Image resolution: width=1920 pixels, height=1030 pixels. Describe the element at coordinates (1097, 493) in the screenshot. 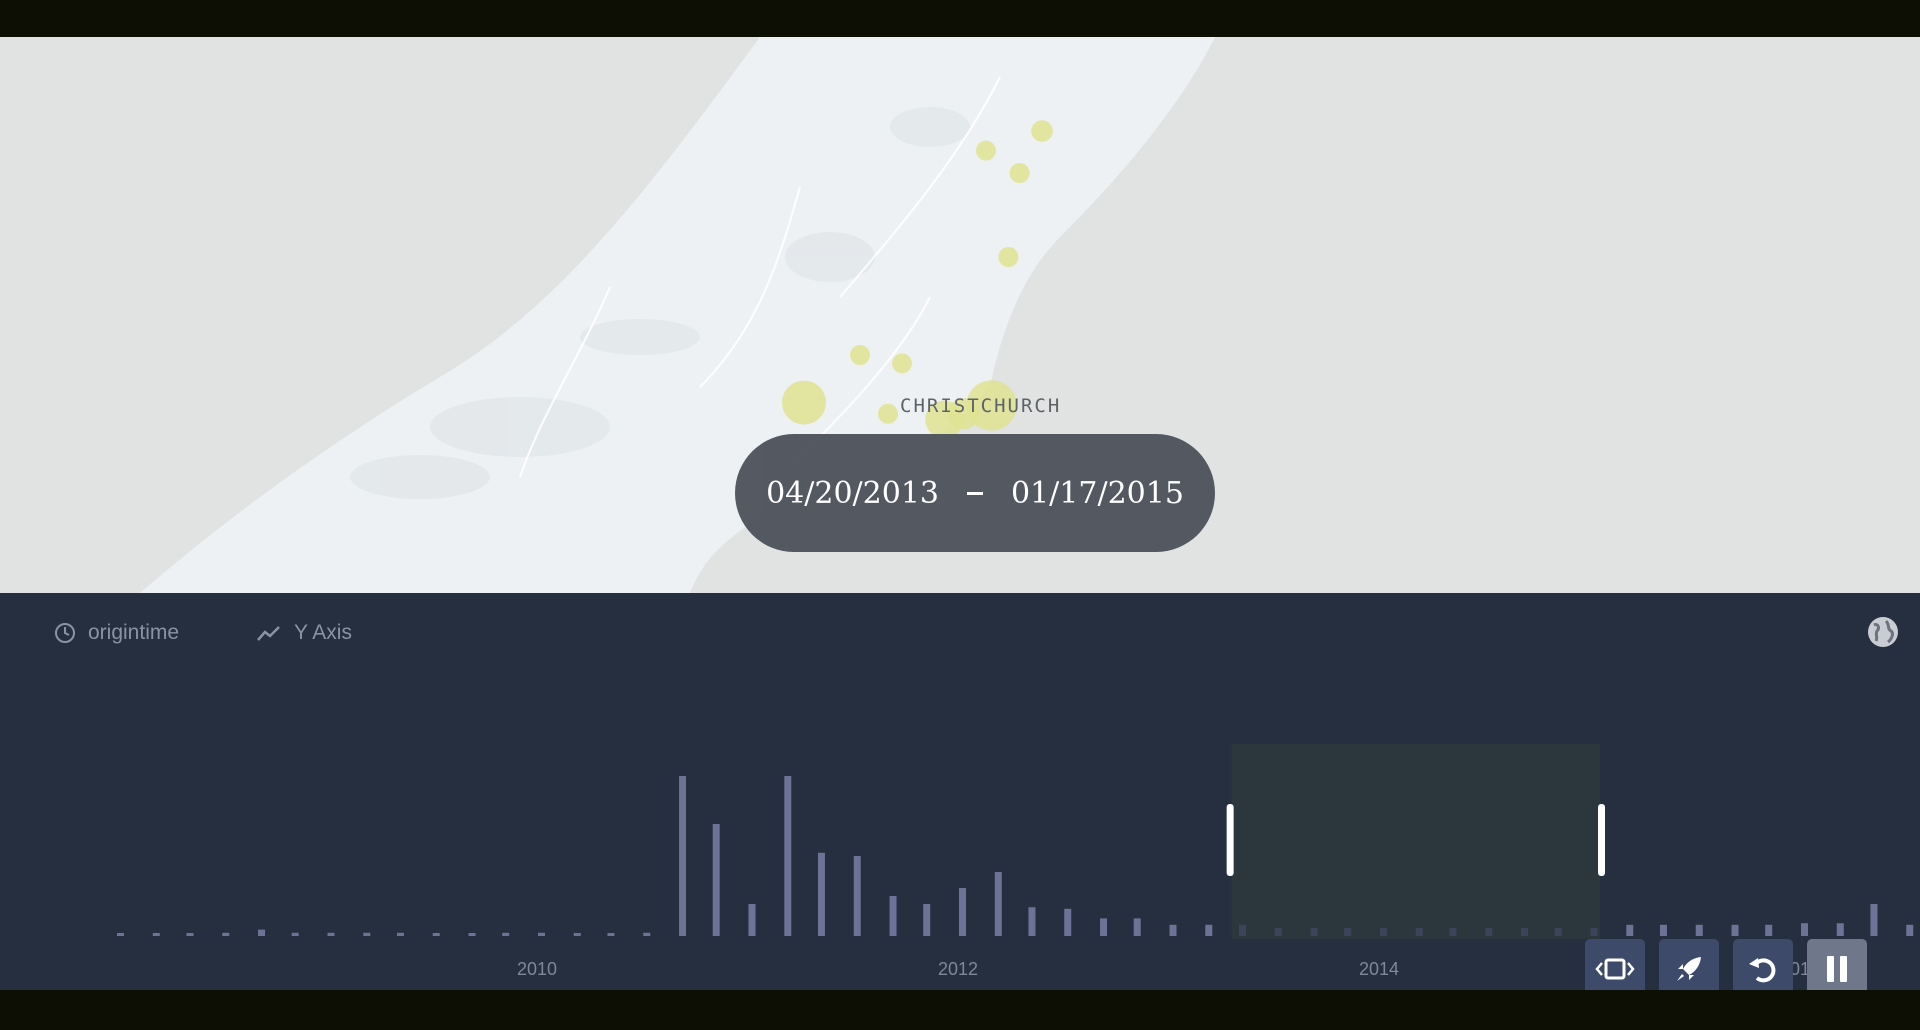

I see `range-end-date: 01/17/2015` at that location.